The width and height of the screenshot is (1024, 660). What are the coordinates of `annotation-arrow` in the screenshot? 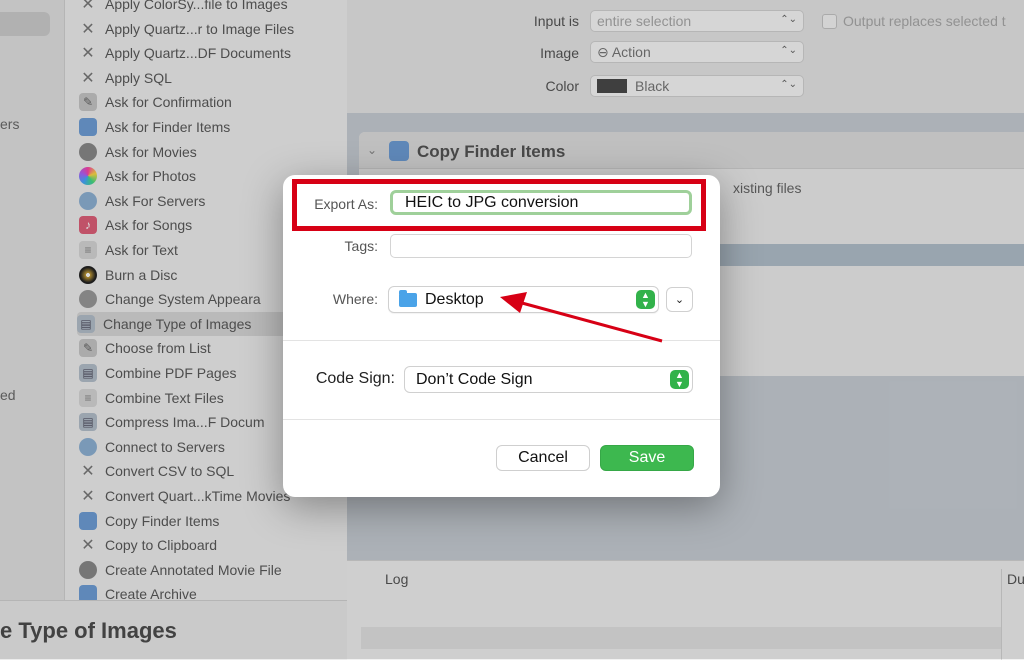 It's located at (581, 317).